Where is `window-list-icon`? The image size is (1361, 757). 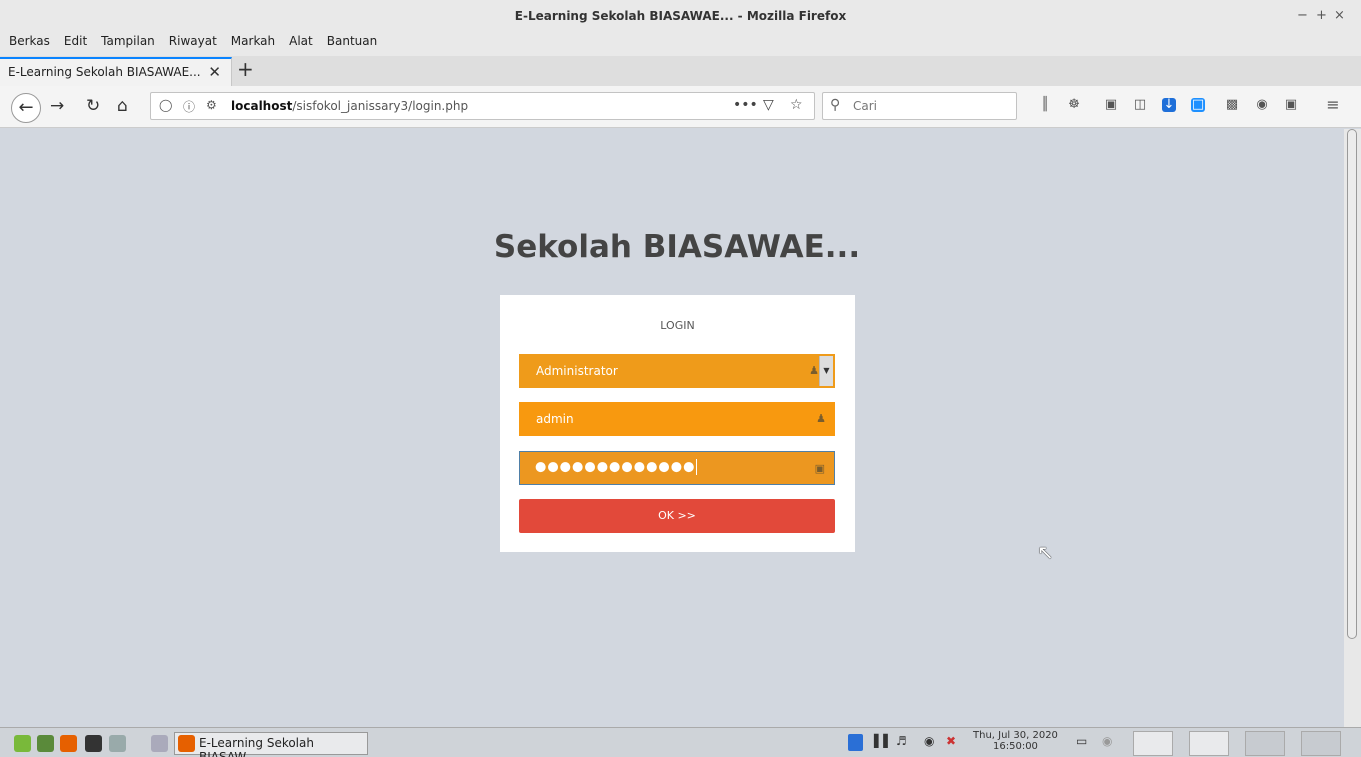
window-list-icon is located at coordinates (159, 743).